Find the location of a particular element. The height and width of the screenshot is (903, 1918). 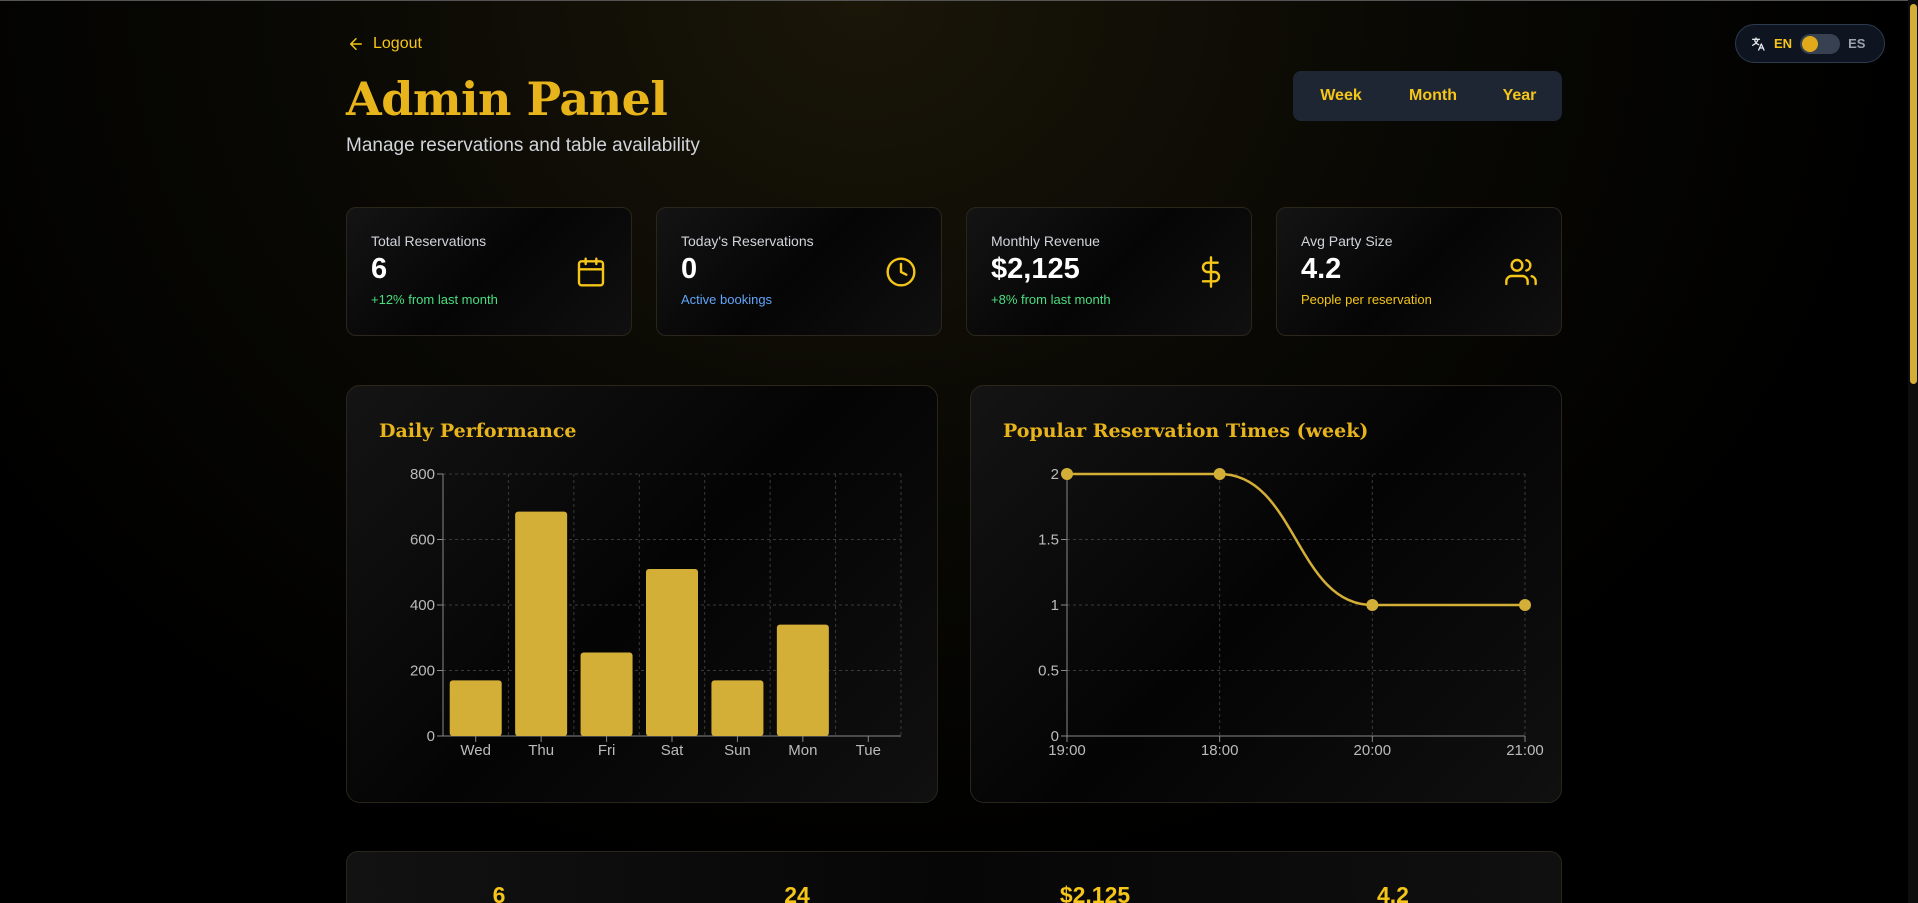

logout-link: Logout is located at coordinates (384, 44).